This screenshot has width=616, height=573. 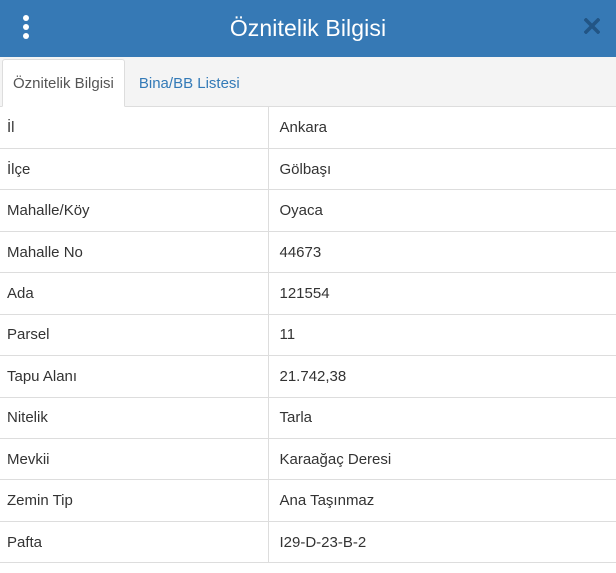 What do you see at coordinates (442, 252) in the screenshot?
I see `attribute-value: 44673` at bounding box center [442, 252].